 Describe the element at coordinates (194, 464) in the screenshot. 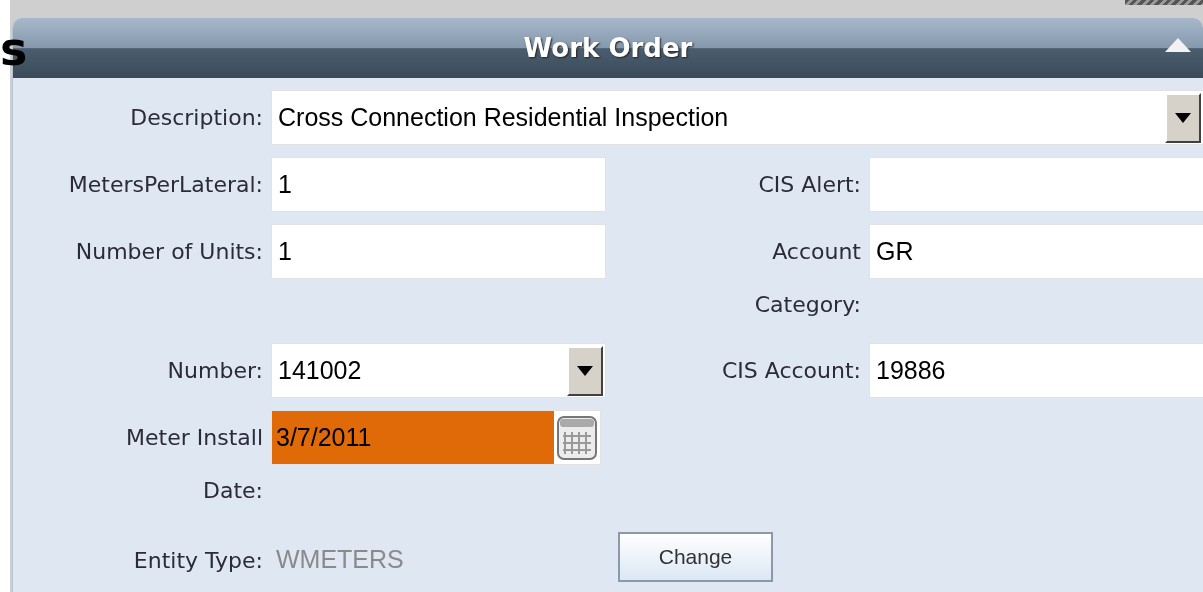

I see `field-label: Meter Install Date:` at that location.